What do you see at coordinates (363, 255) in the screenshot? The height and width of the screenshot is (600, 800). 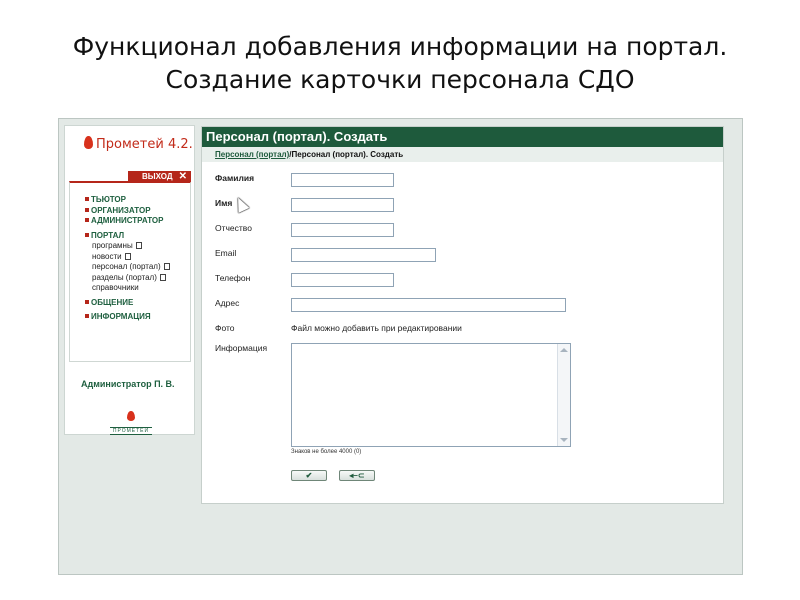 I see `email-input` at bounding box center [363, 255].